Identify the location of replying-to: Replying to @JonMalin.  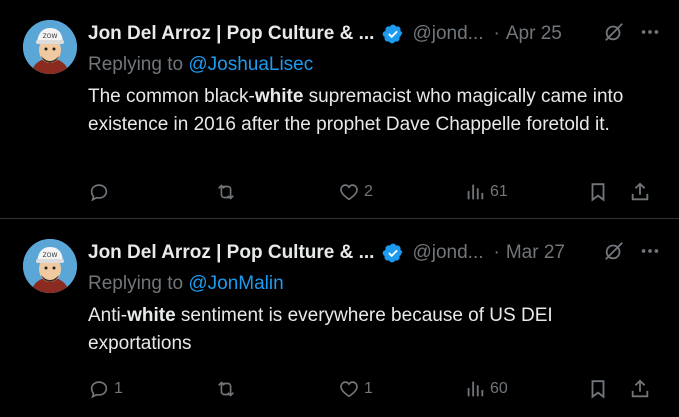
(186, 284).